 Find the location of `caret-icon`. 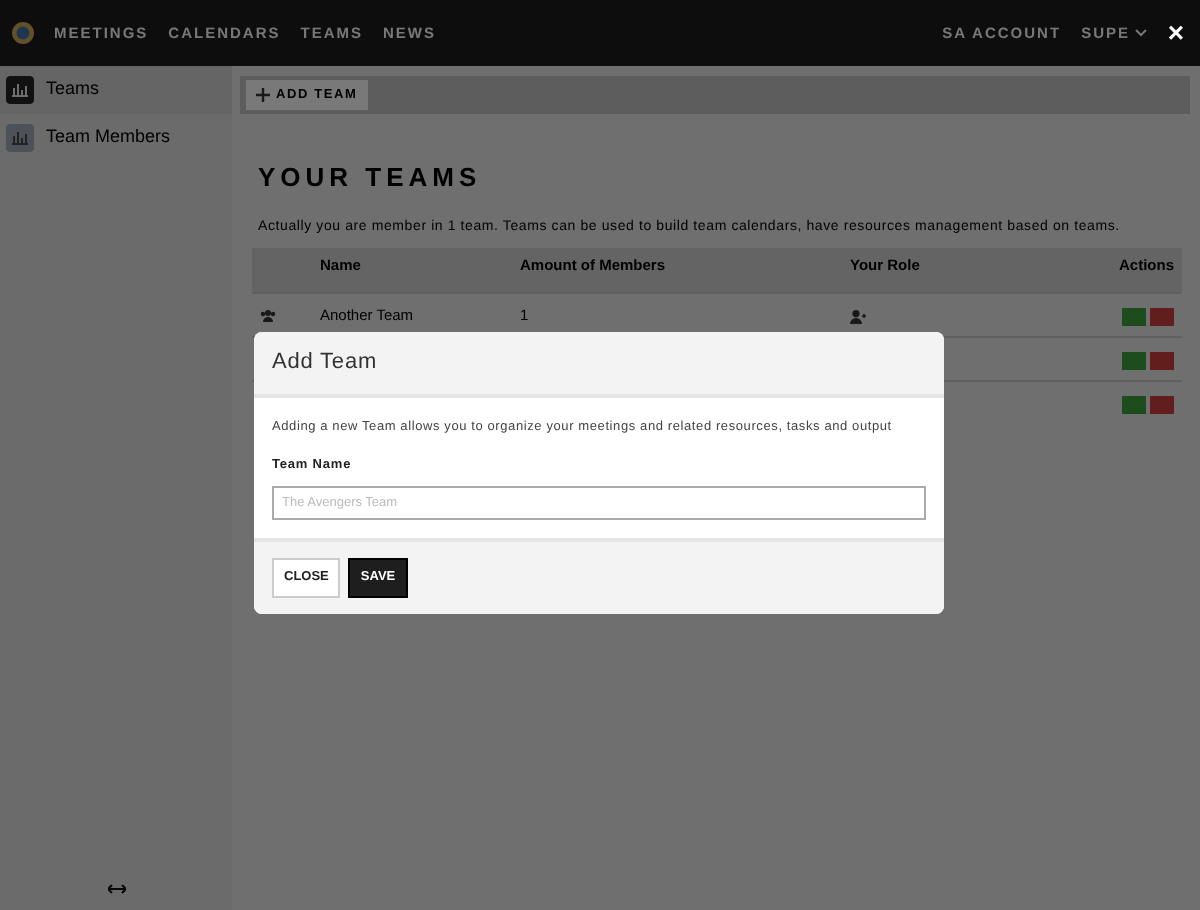

caret-icon is located at coordinates (1141, 33).